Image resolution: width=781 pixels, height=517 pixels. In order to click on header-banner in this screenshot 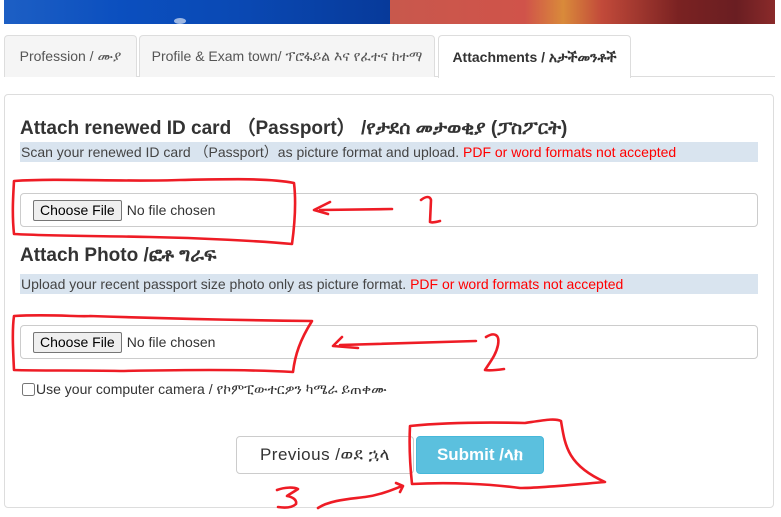, I will do `click(389, 12)`.